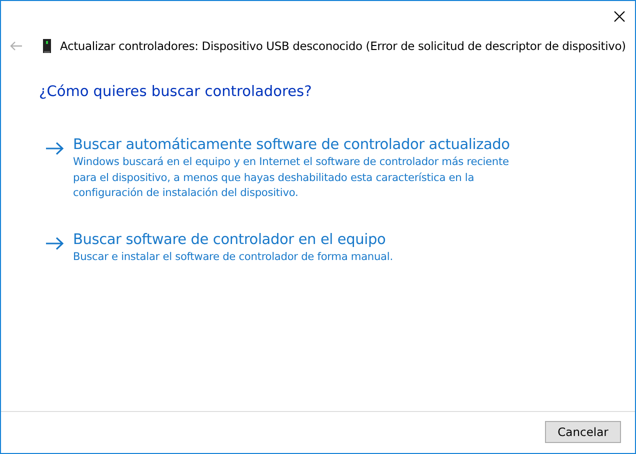  Describe the element at coordinates (233, 257) in the screenshot. I see `option-description: Buscar e instalar el software de controlador de forma manual.` at that location.